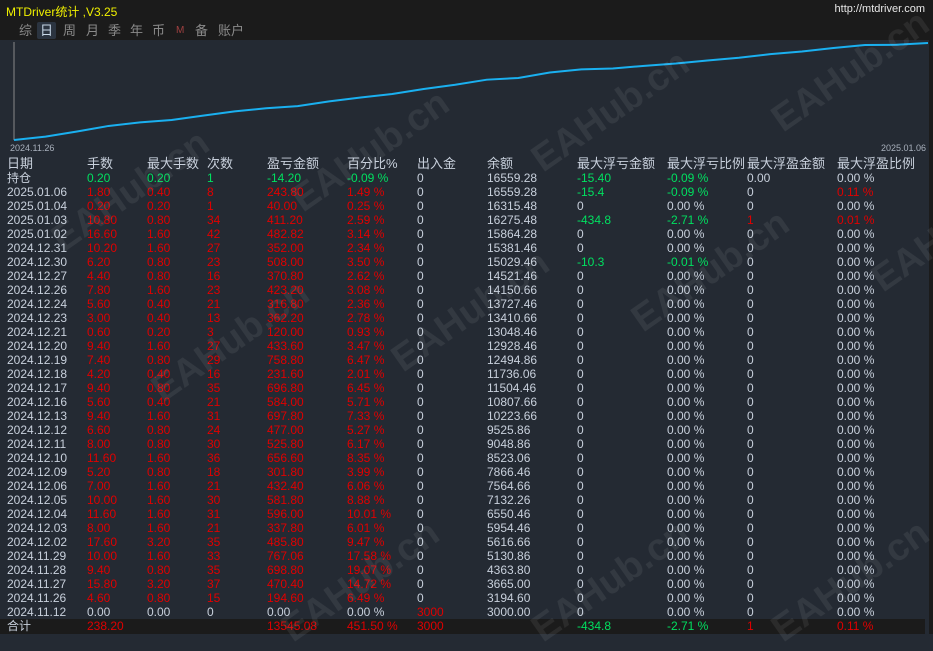  Describe the element at coordinates (213, 500) in the screenshot. I see `cell-col-3: 30` at that location.